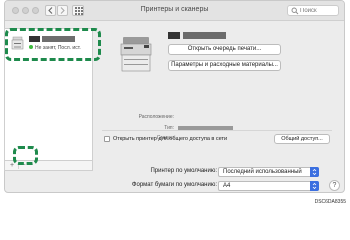 The image size is (350, 240). What do you see at coordinates (197, 35) in the screenshot?
I see `printer-title-redacted` at bounding box center [197, 35].